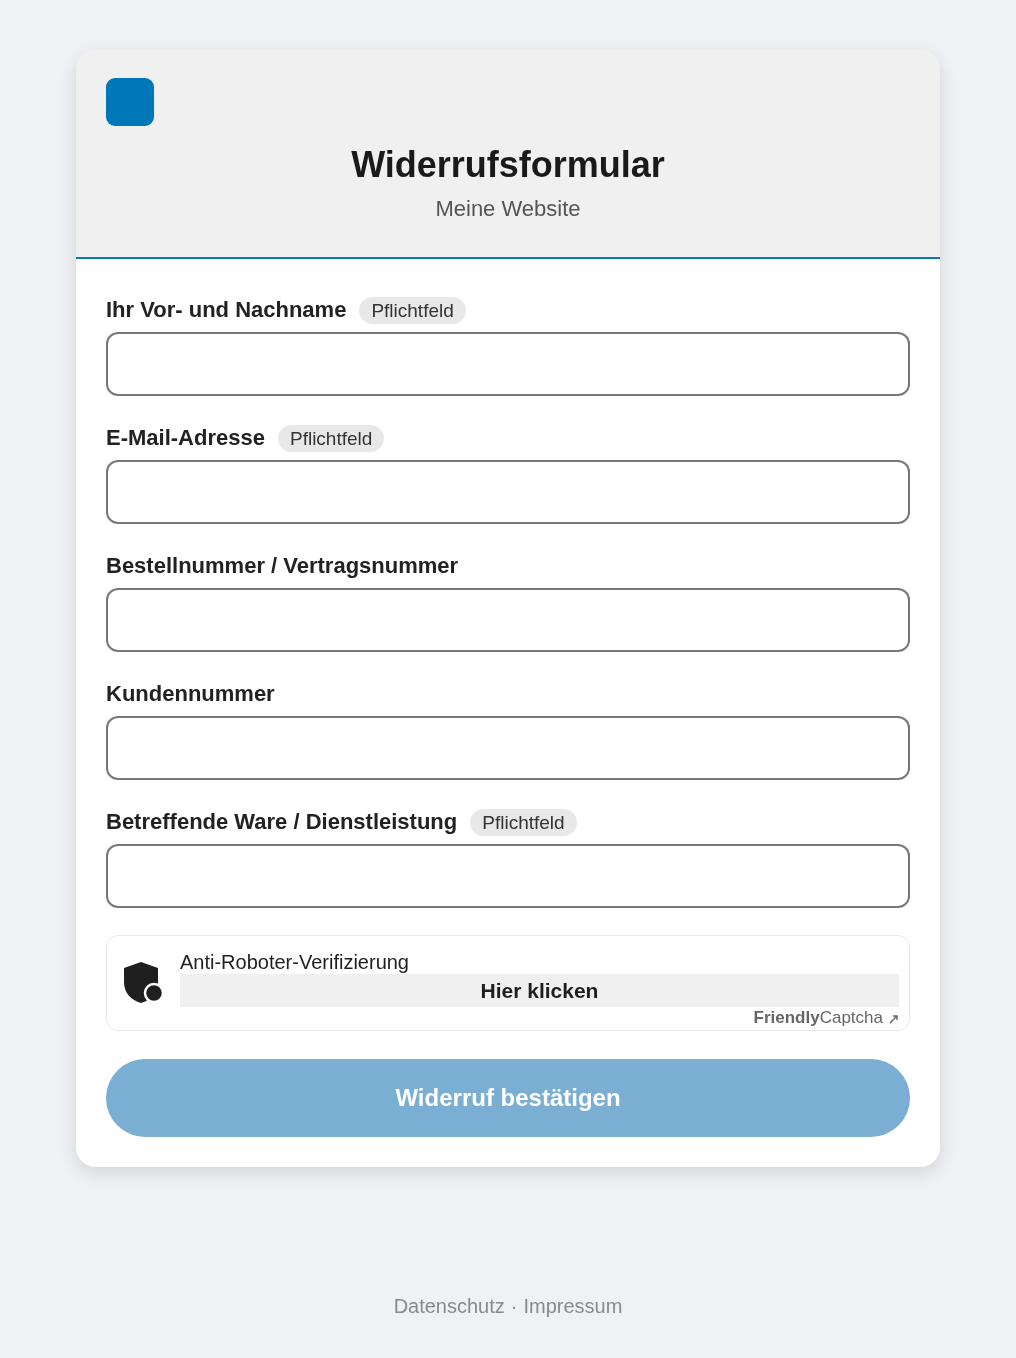 This screenshot has height=1358, width=1016. What do you see at coordinates (539, 990) in the screenshot?
I see `captcha-button: Hier klicken` at bounding box center [539, 990].